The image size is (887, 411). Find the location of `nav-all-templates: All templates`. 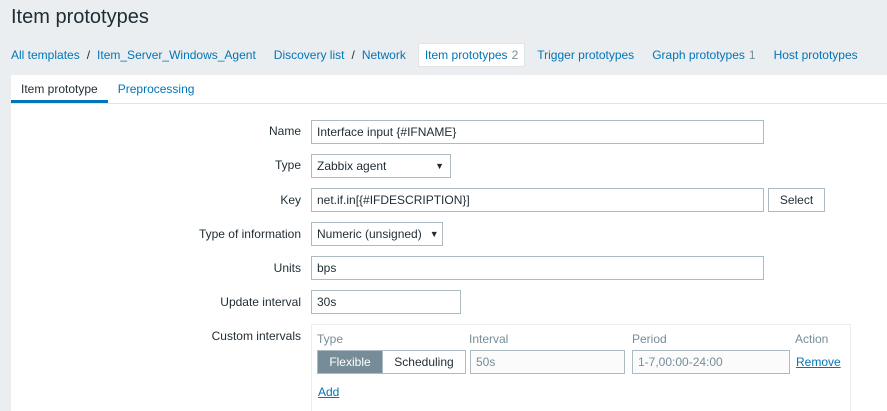

nav-all-templates: All templates is located at coordinates (45, 55).